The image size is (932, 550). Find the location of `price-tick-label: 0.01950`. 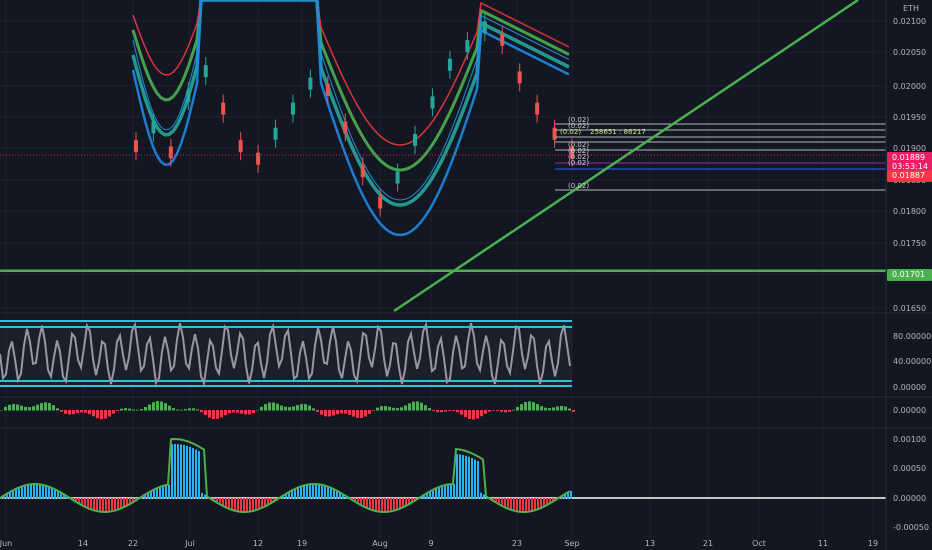

price-tick-label: 0.01950 is located at coordinates (909, 117).